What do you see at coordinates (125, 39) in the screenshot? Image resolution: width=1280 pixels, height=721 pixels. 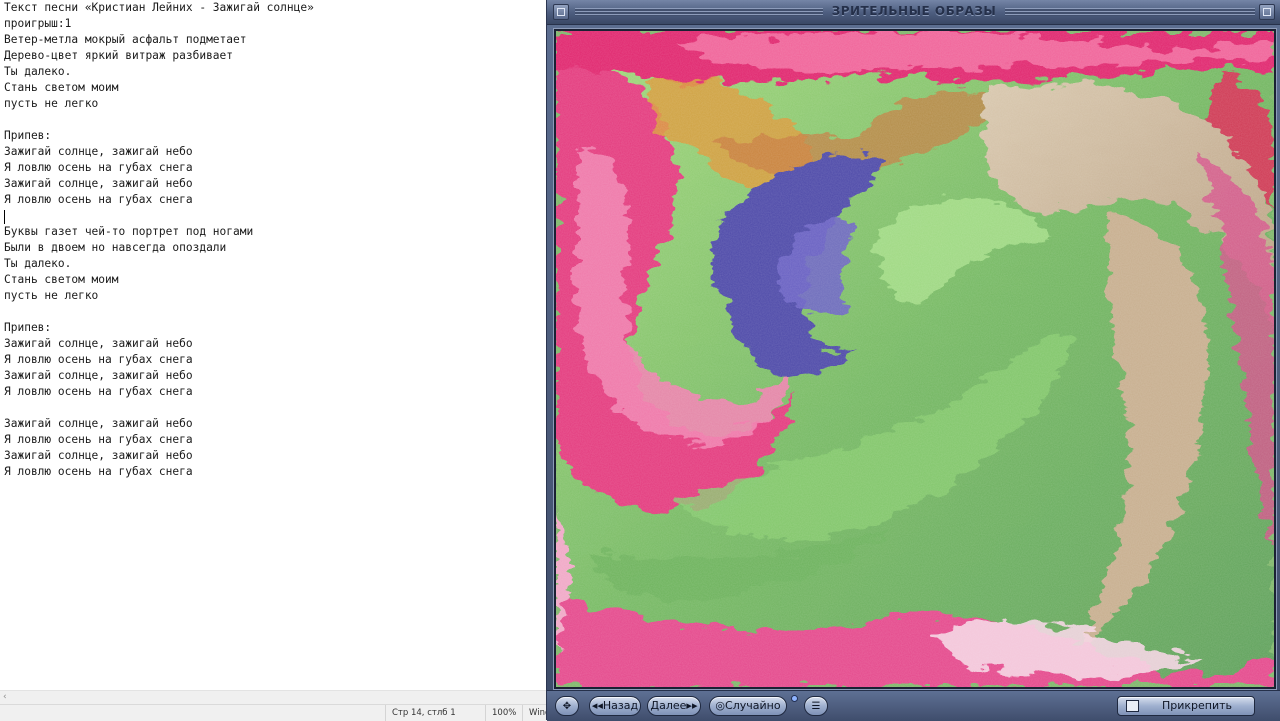 I see `editor-line: Ветер-метла мокрый асфальт подметает` at bounding box center [125, 39].